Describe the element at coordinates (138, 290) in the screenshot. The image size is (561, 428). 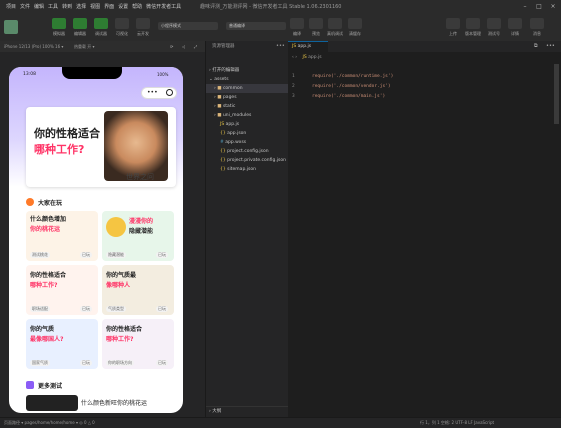
I see `game-card-4: 你的气质最 像哪种人 气质类型 已玩` at that location.